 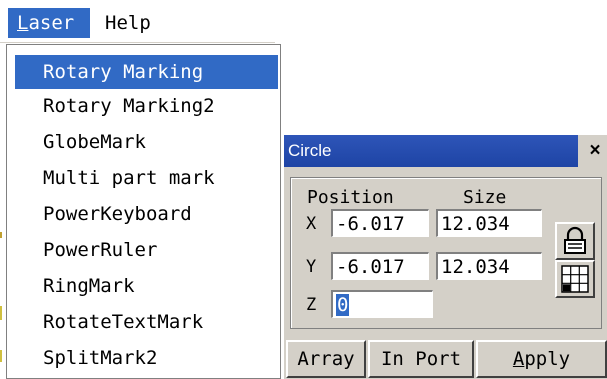 What do you see at coordinates (311, 267) in the screenshot?
I see `axis-label-y: Y` at bounding box center [311, 267].